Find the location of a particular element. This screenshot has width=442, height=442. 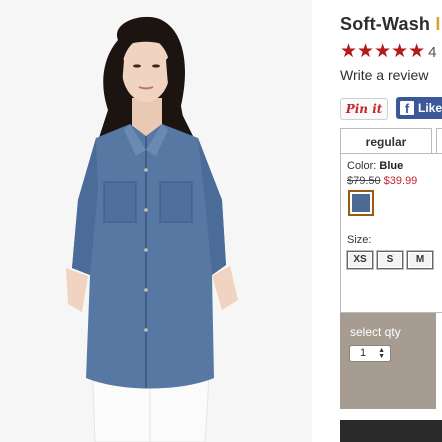

quantity-select: 1 ▲ ▼ is located at coordinates (370, 353).